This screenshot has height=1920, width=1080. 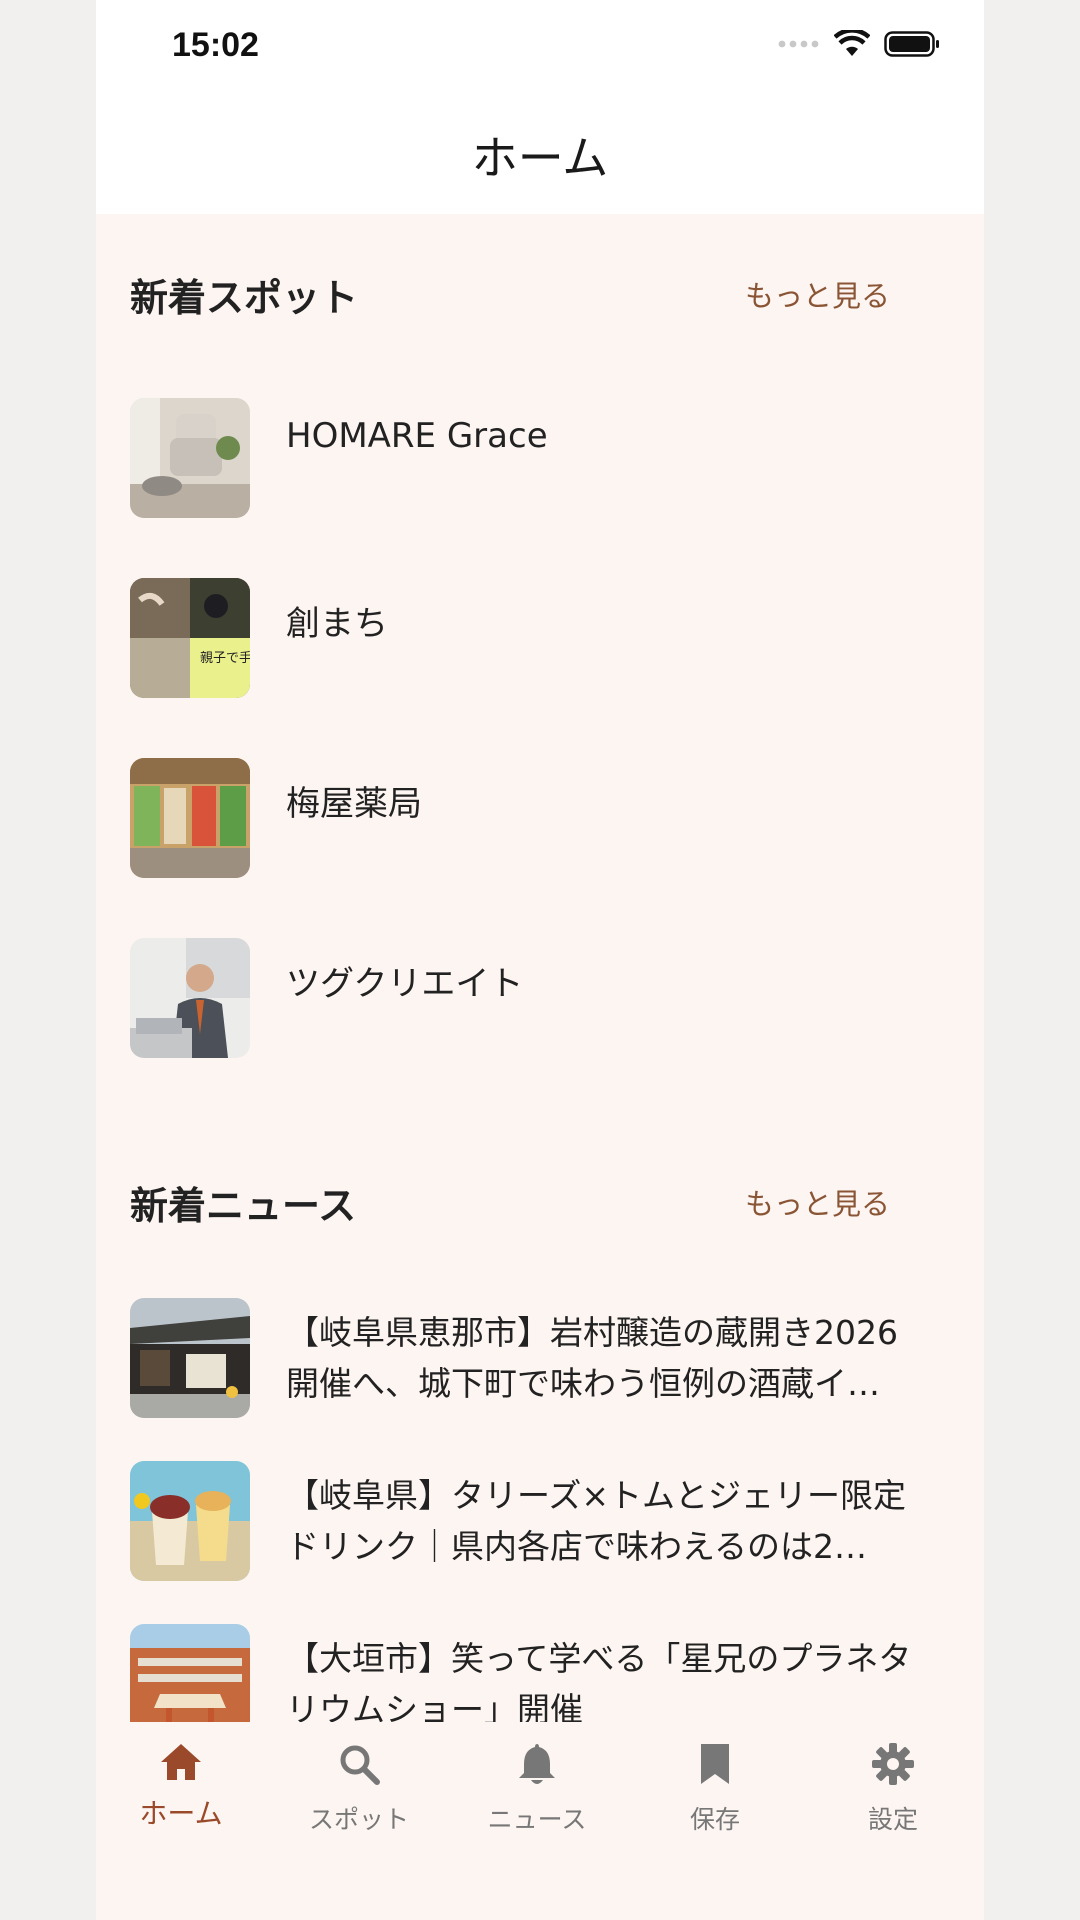 What do you see at coordinates (215, 45) in the screenshot?
I see `status-time: 15:02` at bounding box center [215, 45].